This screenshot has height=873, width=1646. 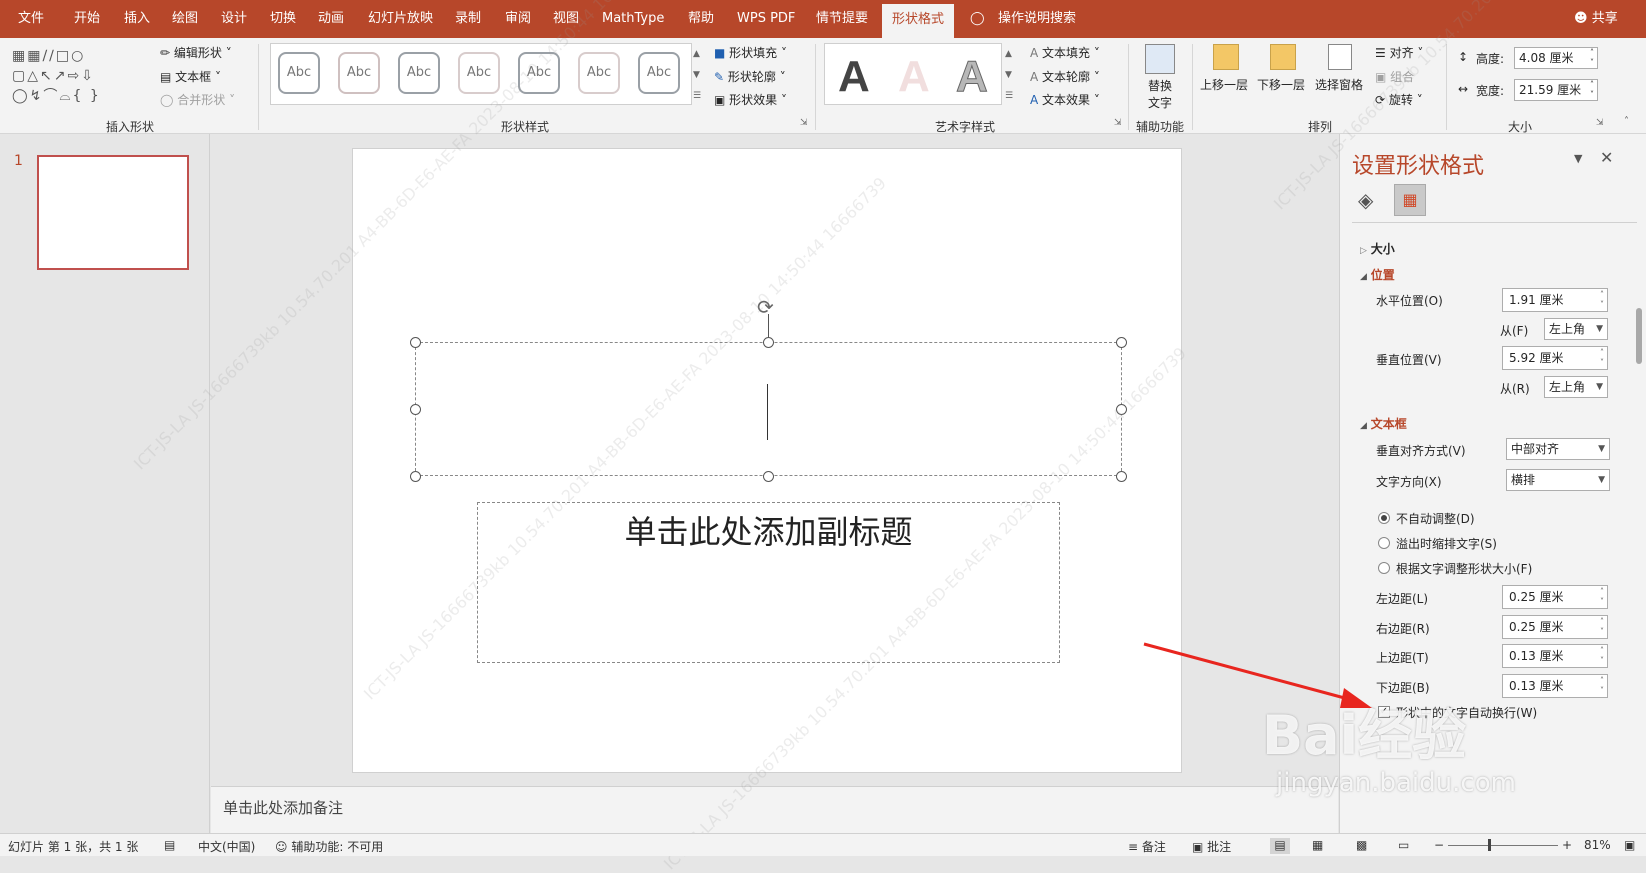 What do you see at coordinates (226, 846) in the screenshot?
I see `language-indicator: 中文(中国)` at bounding box center [226, 846].